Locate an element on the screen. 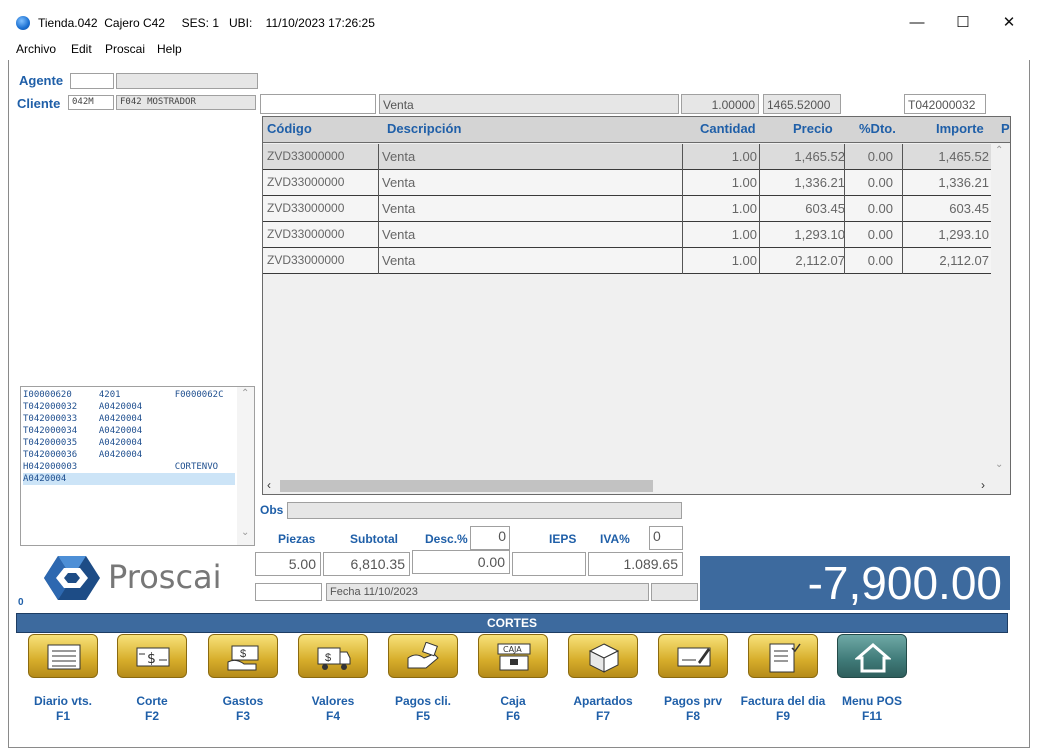 The height and width of the screenshot is (754, 1041). product-code-input is located at coordinates (318, 104).